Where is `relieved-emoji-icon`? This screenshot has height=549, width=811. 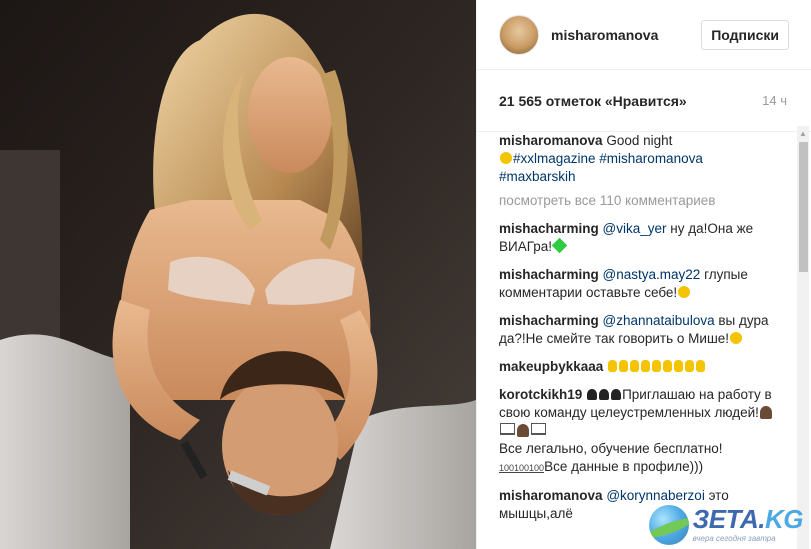 relieved-emoji-icon is located at coordinates (736, 338).